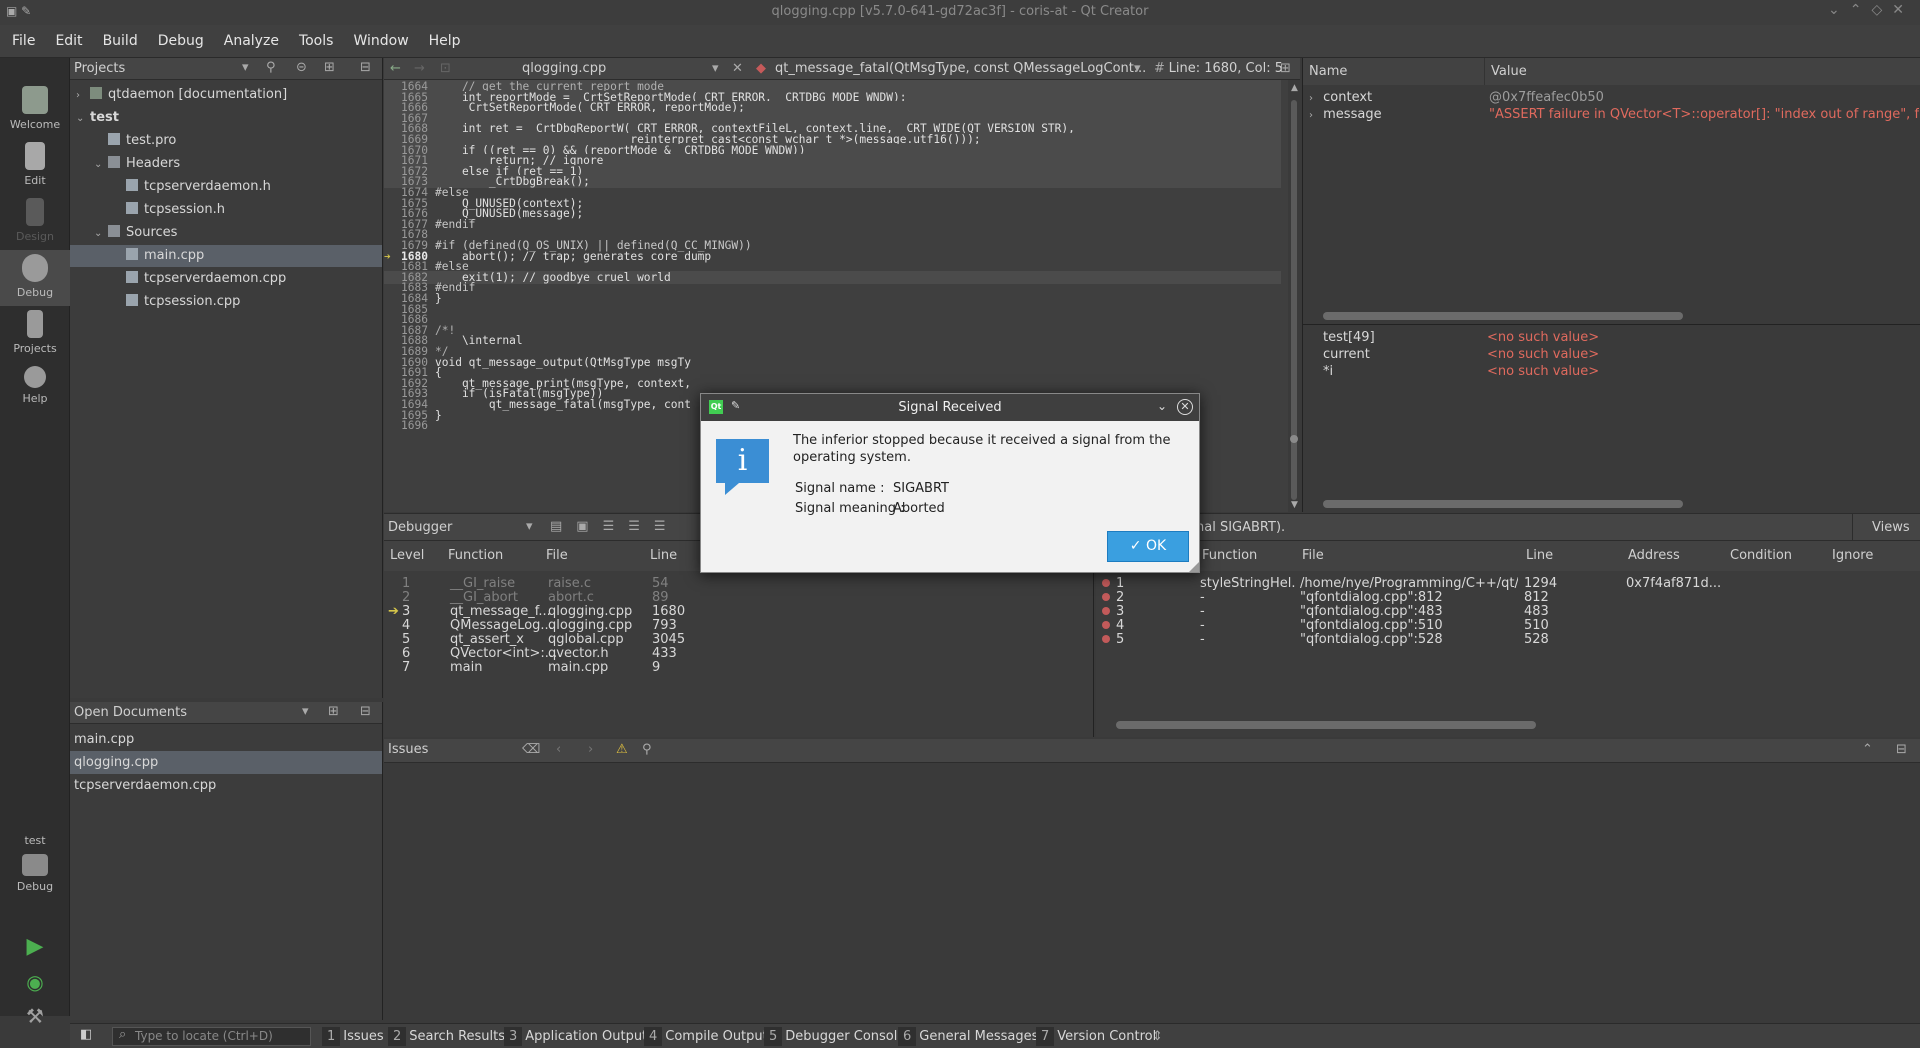 The image size is (1920, 1048). Describe the element at coordinates (226, 279) in the screenshot. I see `tree-item: tcpserverdaemon.cpp` at that location.